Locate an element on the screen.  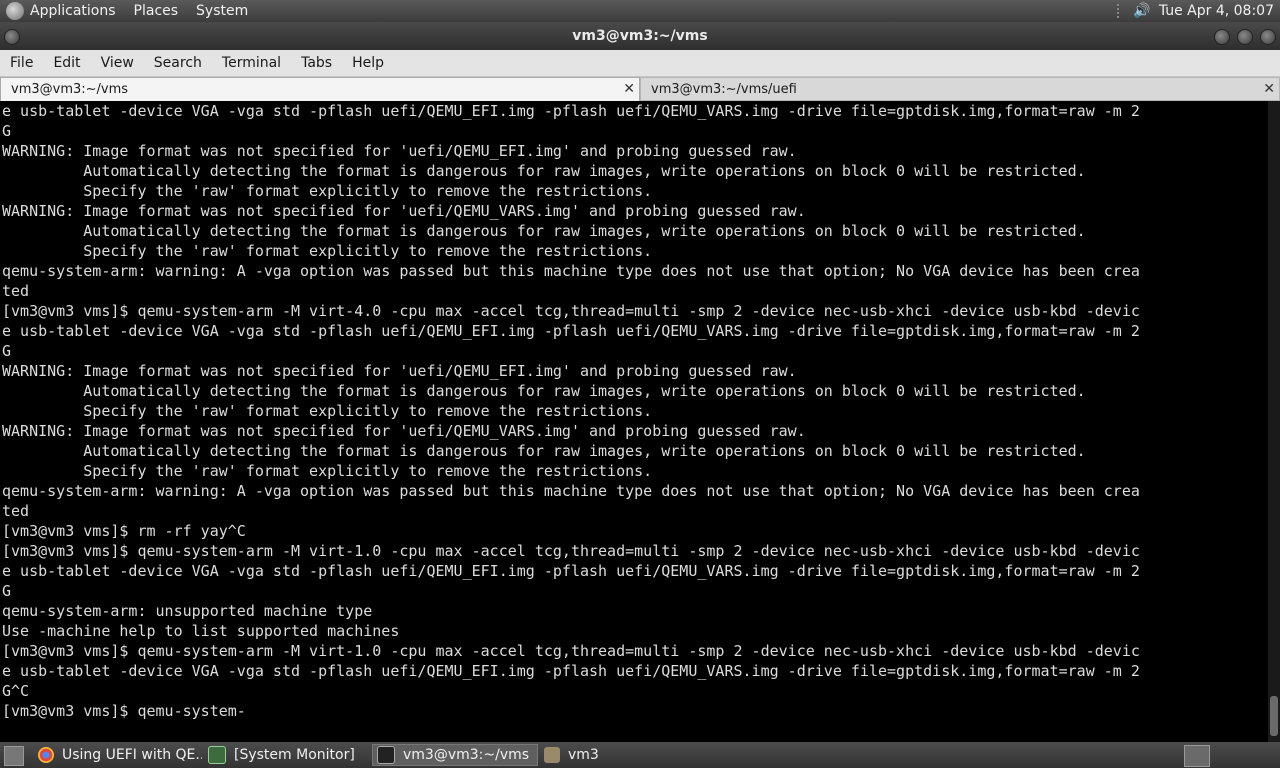
terminal-icon is located at coordinates (386, 755).